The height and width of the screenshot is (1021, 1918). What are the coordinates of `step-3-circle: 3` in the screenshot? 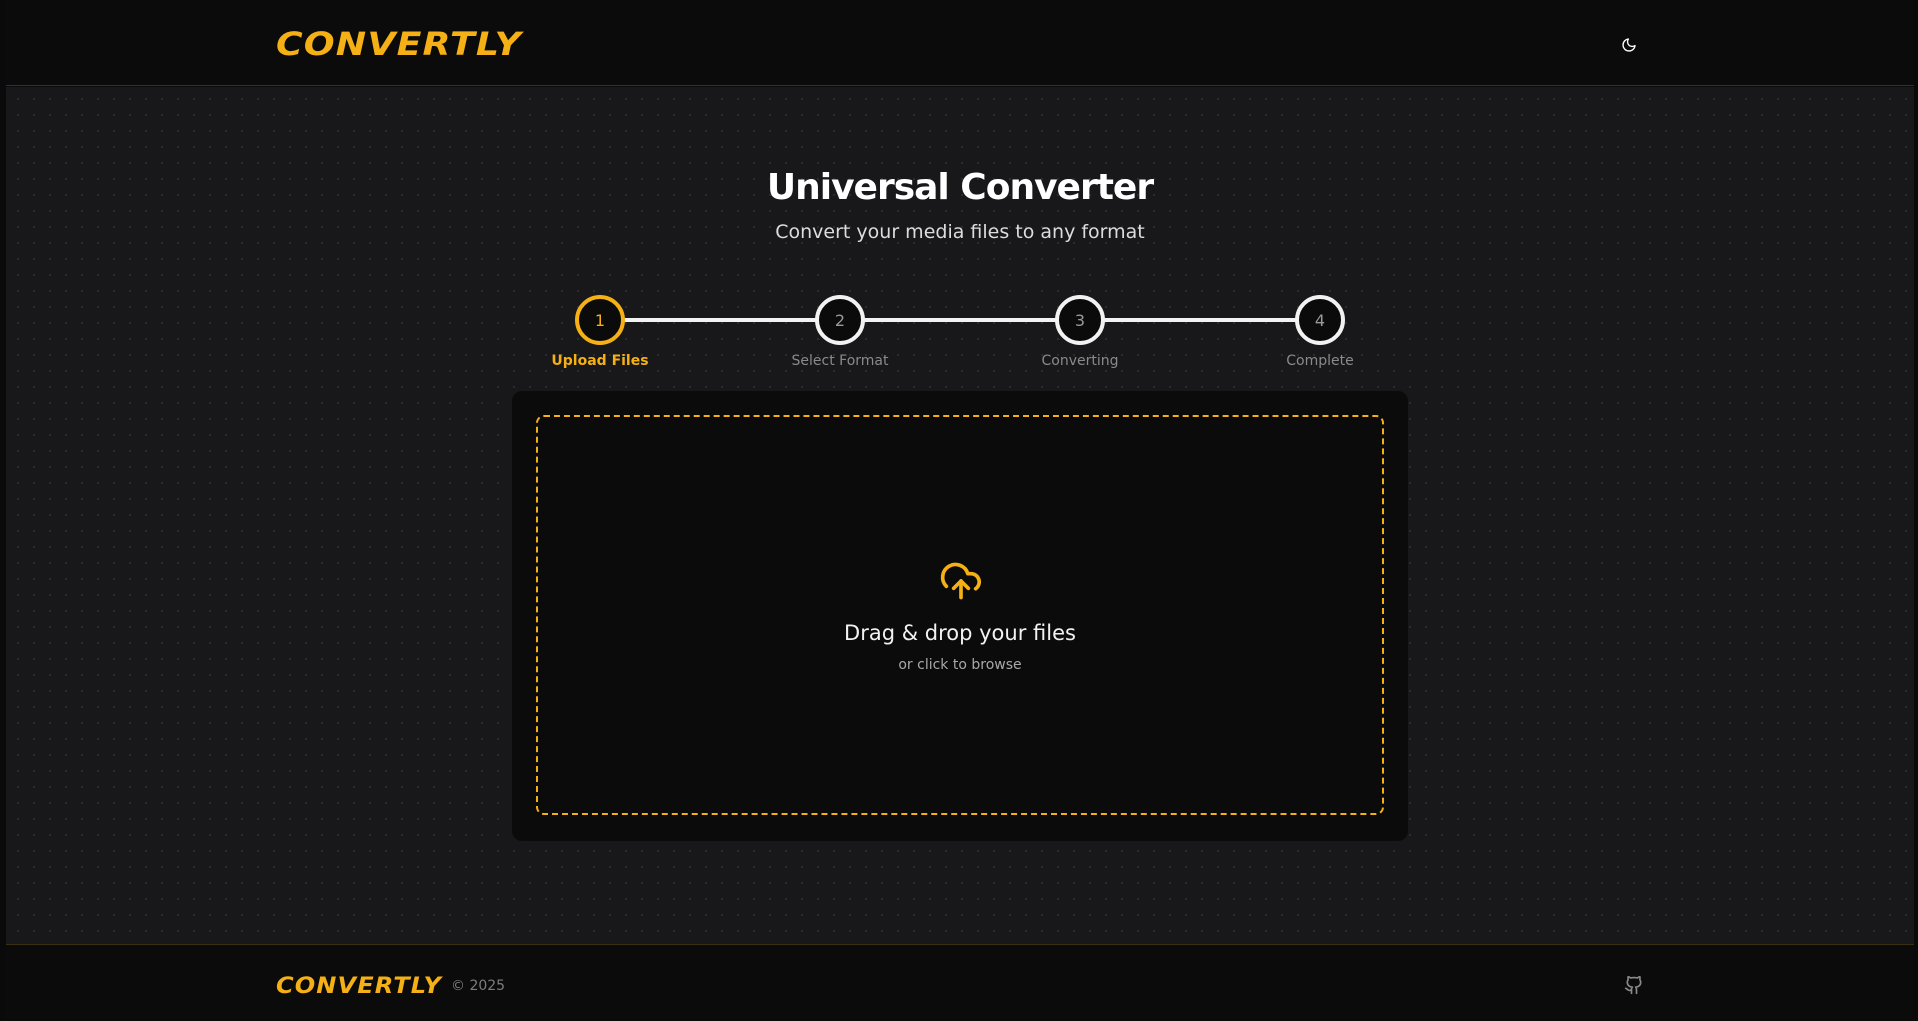 It's located at (1080, 320).